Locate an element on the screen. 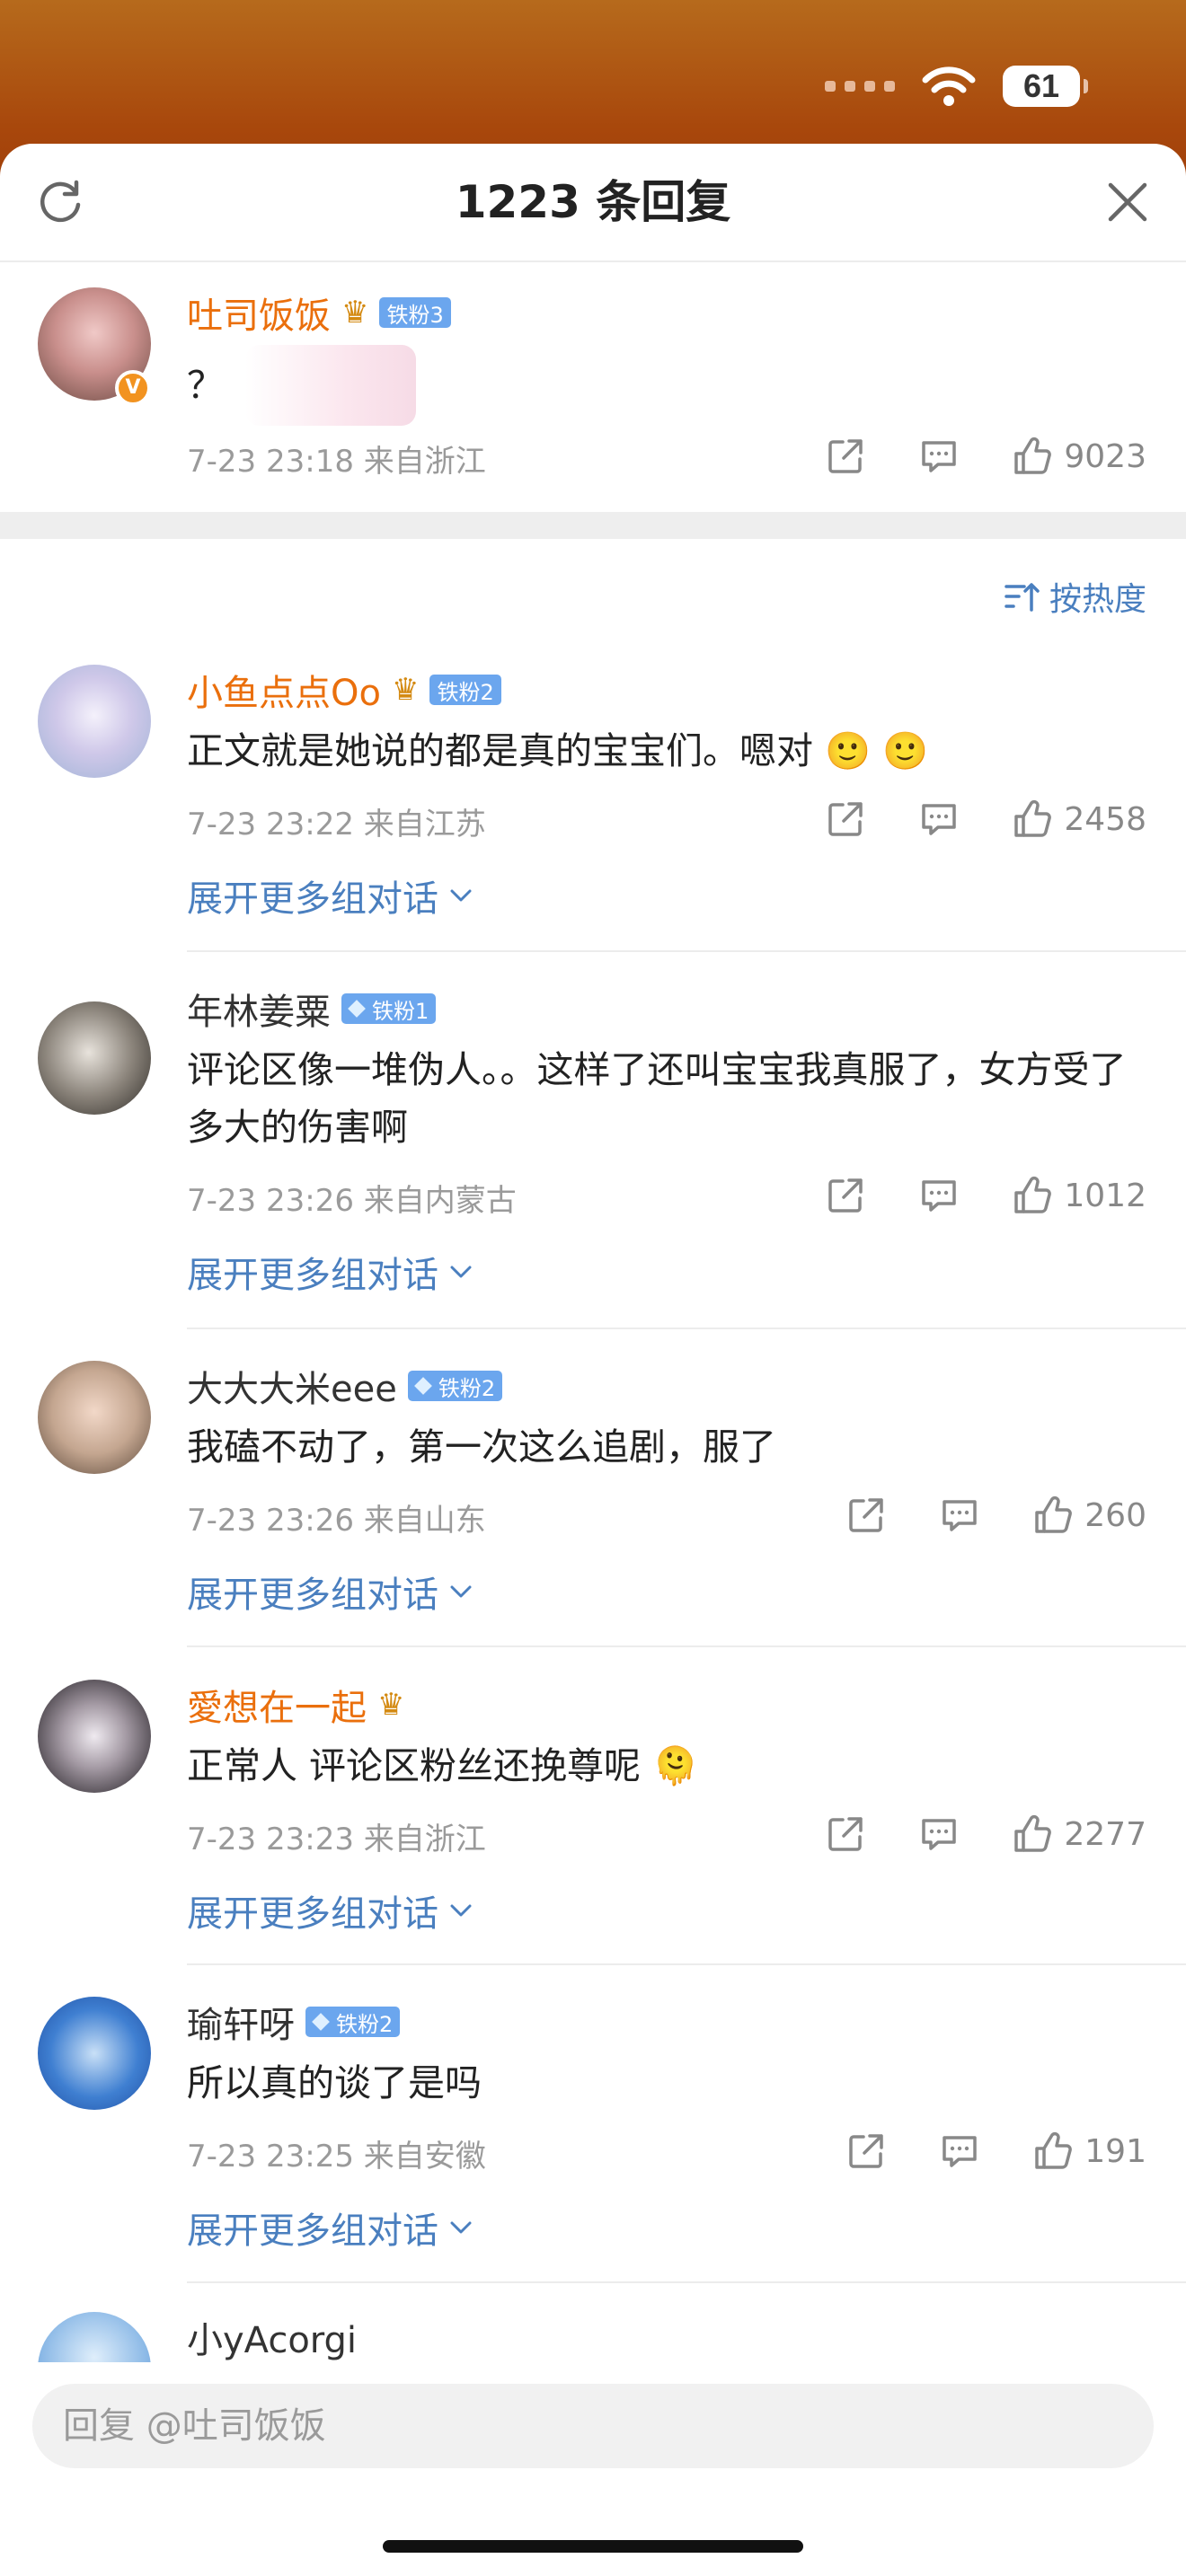  signal-dots is located at coordinates (860, 86).